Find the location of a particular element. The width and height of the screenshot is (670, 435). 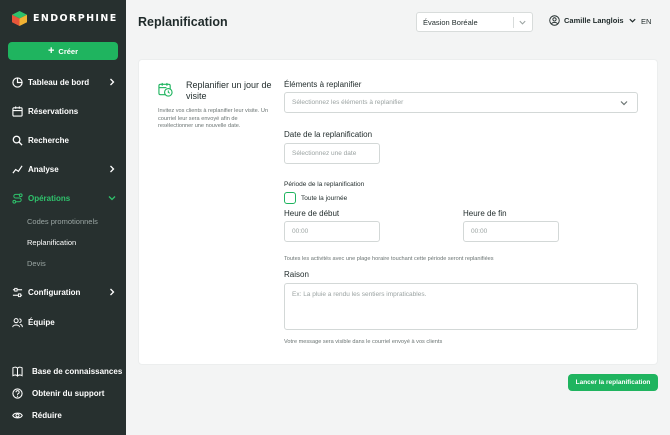

sidebar-item-label: Équipe is located at coordinates (41, 322).